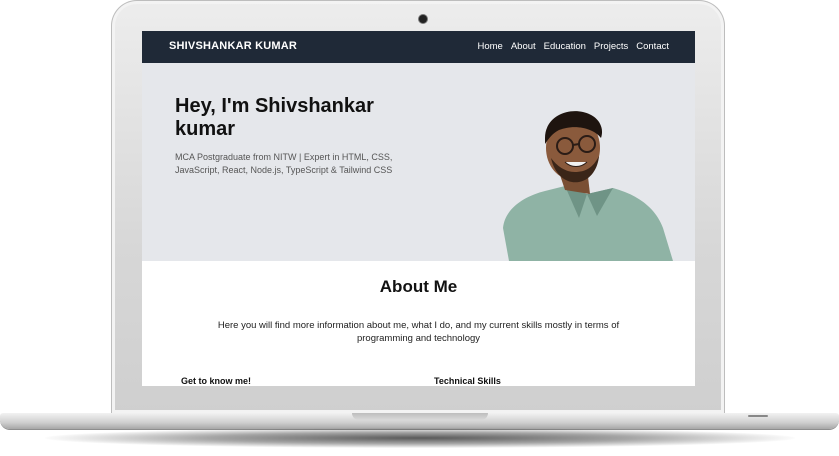 Image resolution: width=839 pixels, height=456 pixels. What do you see at coordinates (420, 416) in the screenshot?
I see `laptop-notch` at bounding box center [420, 416].